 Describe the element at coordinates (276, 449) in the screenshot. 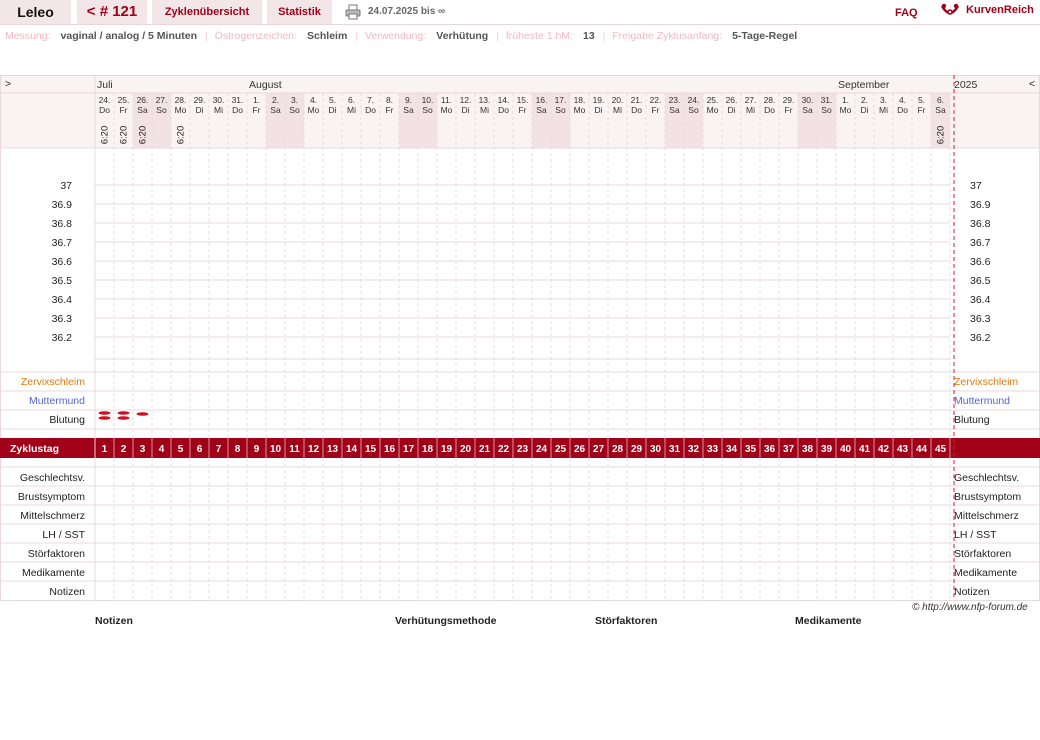

I see `cycle-day-number: 10` at that location.